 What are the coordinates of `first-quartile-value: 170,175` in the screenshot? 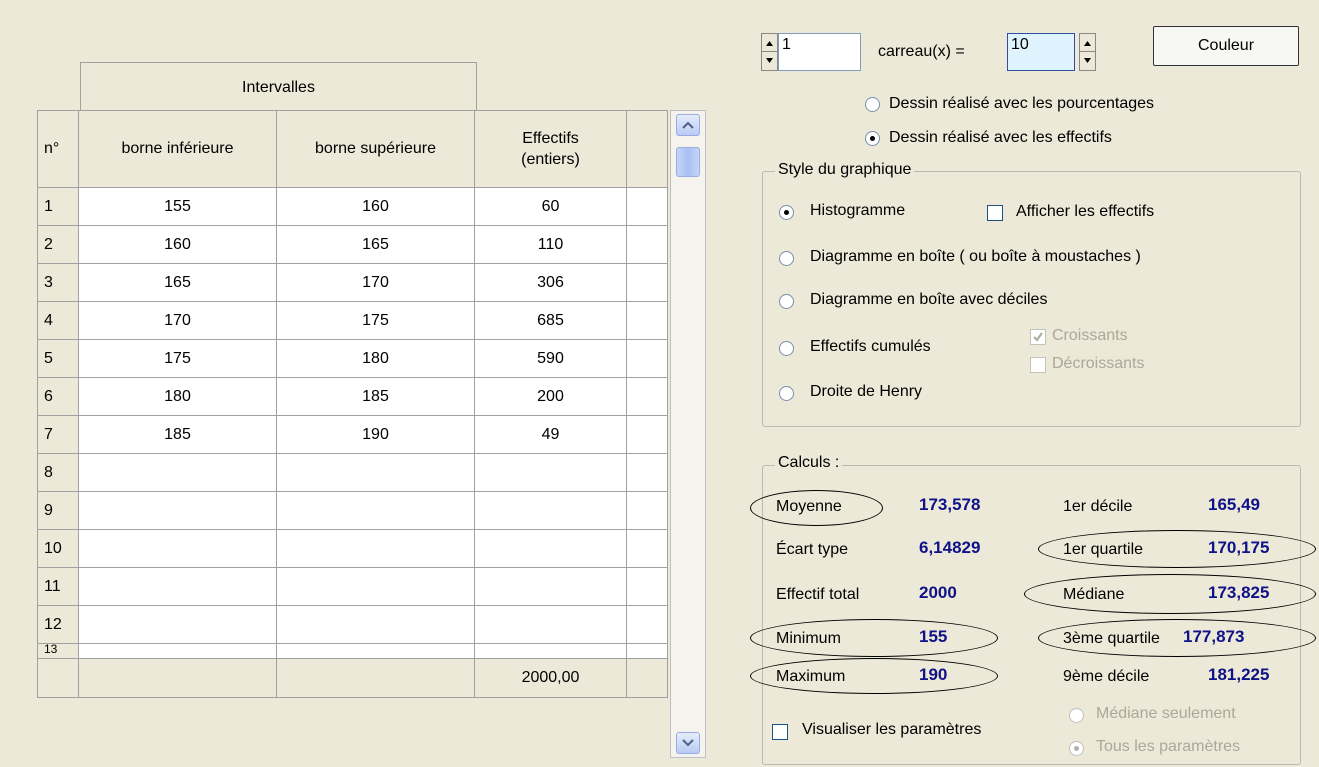 It's located at (1239, 547).